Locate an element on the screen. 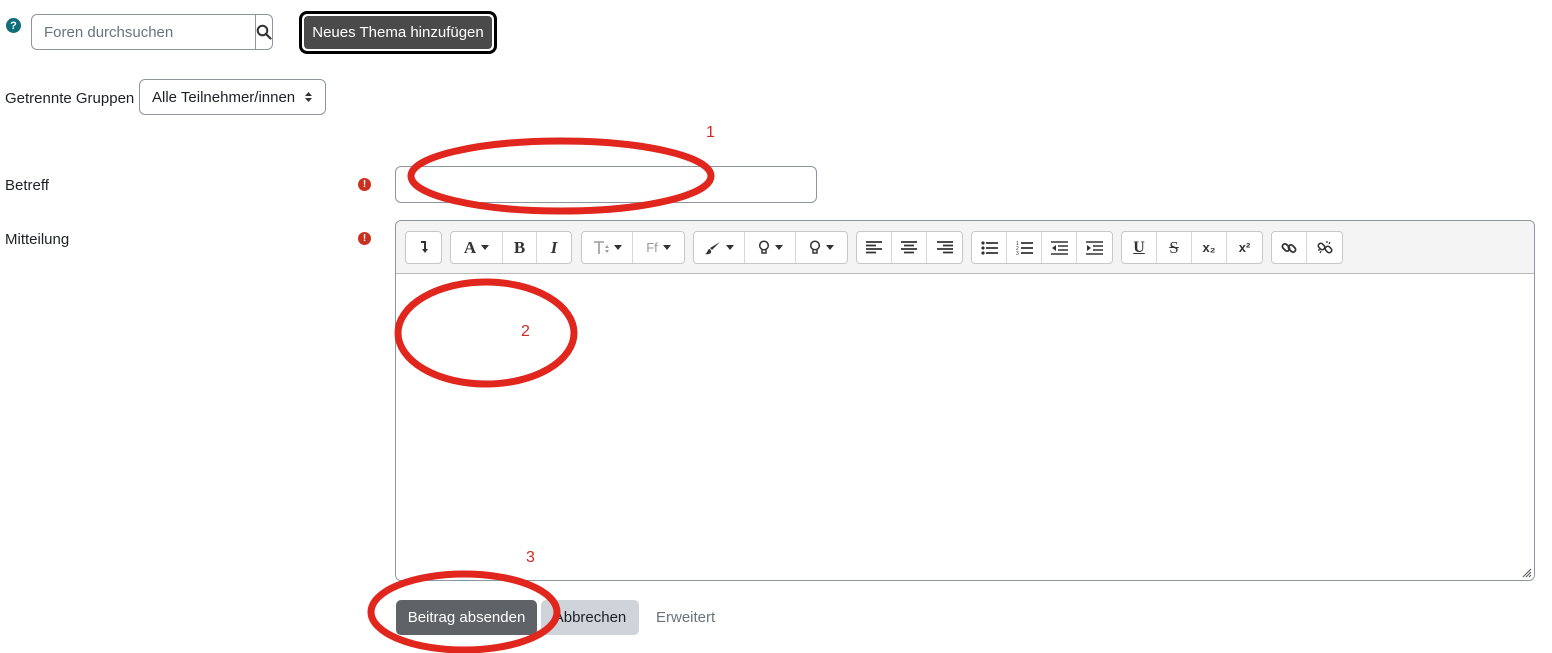  link-icon is located at coordinates (1289, 247).